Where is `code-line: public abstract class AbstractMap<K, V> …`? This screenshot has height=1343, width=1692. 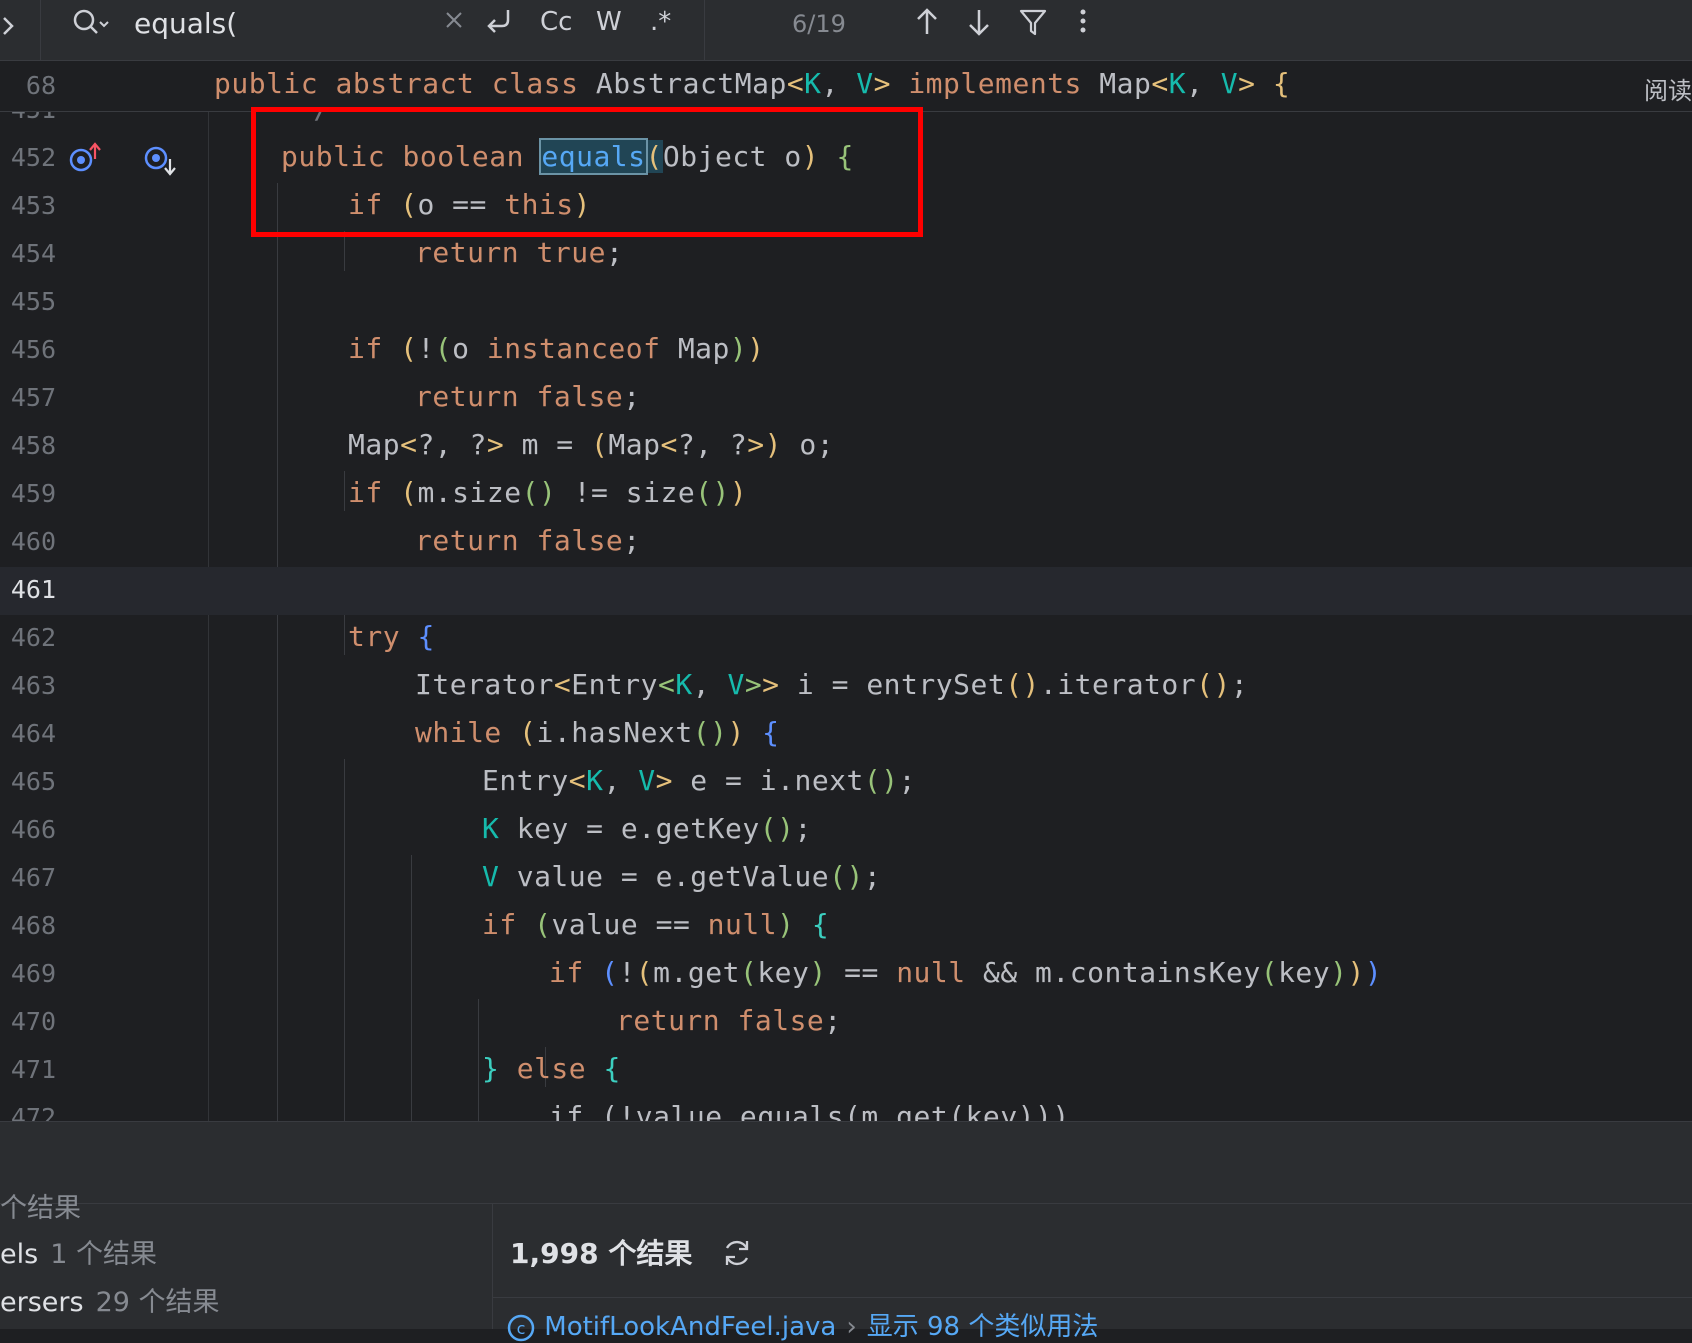
code-line: public abstract class AbstractMap<K, V> … is located at coordinates (752, 83).